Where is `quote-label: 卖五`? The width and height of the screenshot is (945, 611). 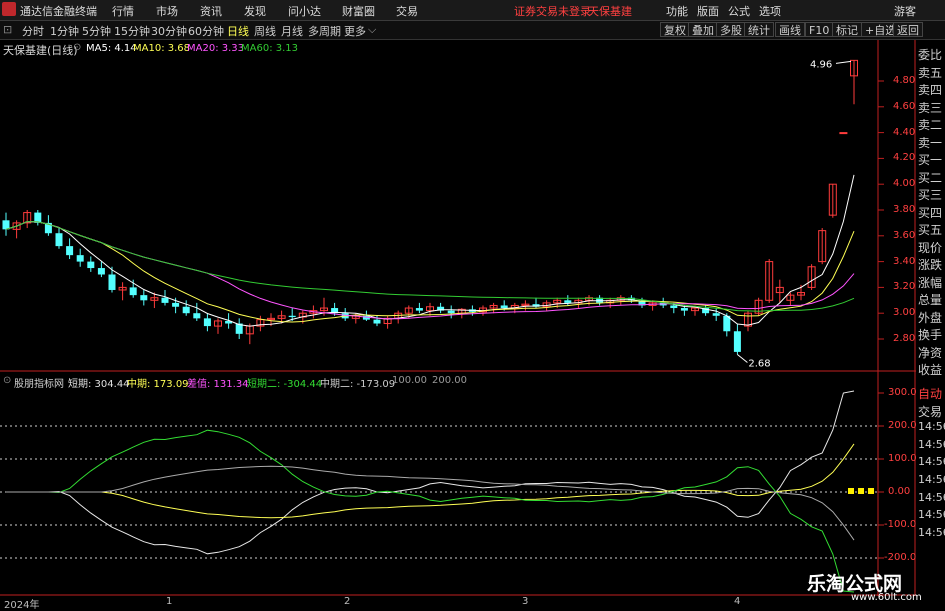 quote-label: 卖五 is located at coordinates (930, 72).